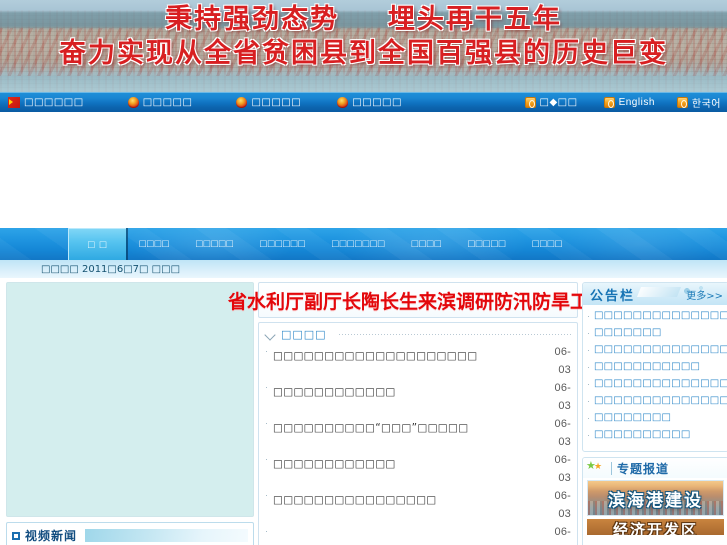 This screenshot has height=545, width=727. I want to click on news-list-category-label: □□□□, so click(304, 334).